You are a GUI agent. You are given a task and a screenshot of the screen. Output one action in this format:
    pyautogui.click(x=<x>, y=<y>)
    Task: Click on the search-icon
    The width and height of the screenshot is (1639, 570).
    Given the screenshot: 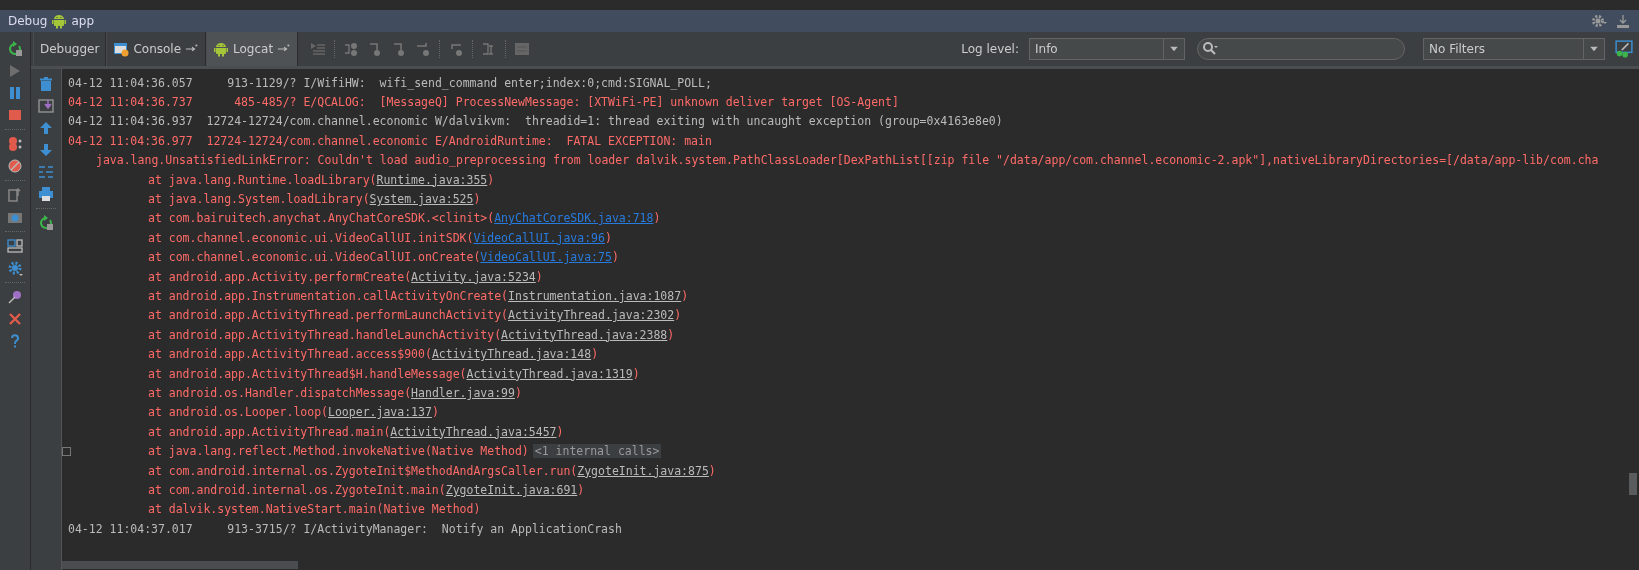 What is the action you would take?
    pyautogui.click(x=1210, y=49)
    